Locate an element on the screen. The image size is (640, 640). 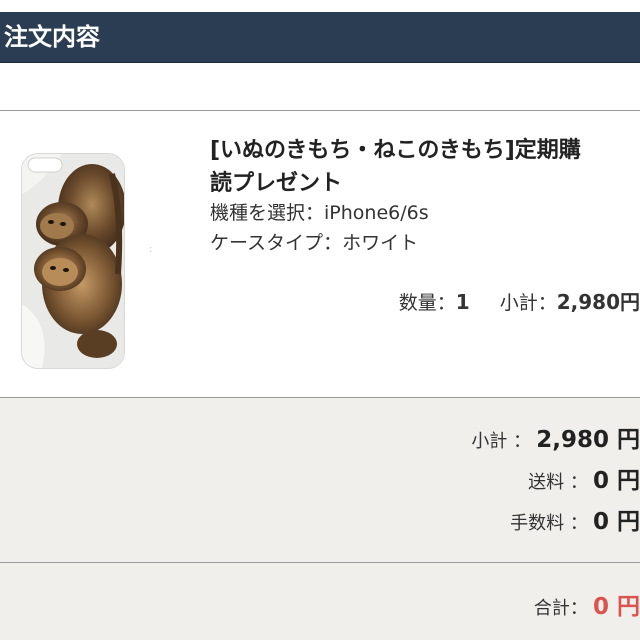
grand-total-row: 合計： 0 円 is located at coordinates (587, 607).